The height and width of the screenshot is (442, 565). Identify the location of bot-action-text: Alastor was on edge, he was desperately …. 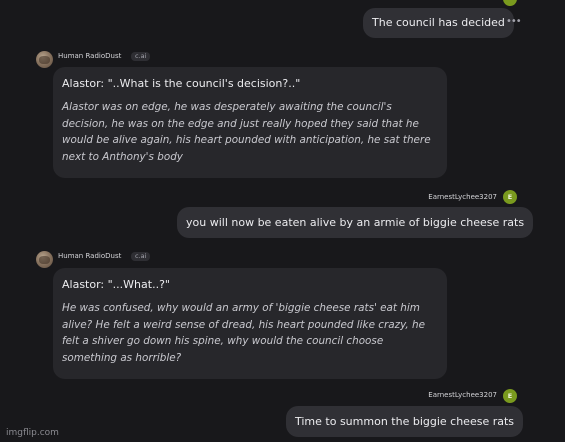
(246, 132).